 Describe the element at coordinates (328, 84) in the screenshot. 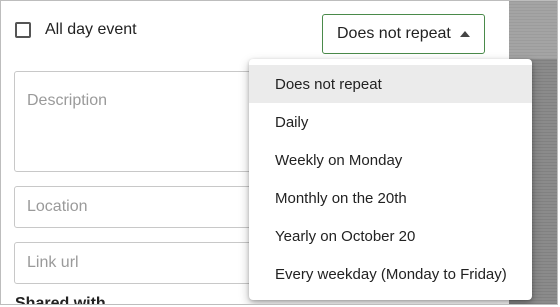

I see `menu-item-label: Does not repeat` at that location.